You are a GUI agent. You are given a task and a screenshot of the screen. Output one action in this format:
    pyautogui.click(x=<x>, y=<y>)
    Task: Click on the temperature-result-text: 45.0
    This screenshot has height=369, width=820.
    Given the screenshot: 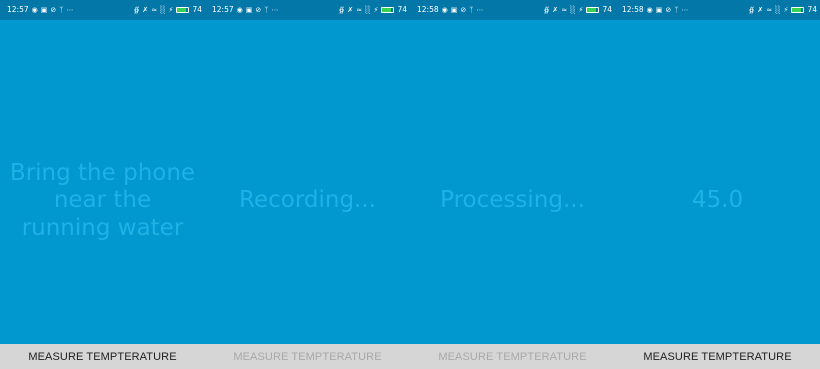 What is the action you would take?
    pyautogui.click(x=717, y=200)
    